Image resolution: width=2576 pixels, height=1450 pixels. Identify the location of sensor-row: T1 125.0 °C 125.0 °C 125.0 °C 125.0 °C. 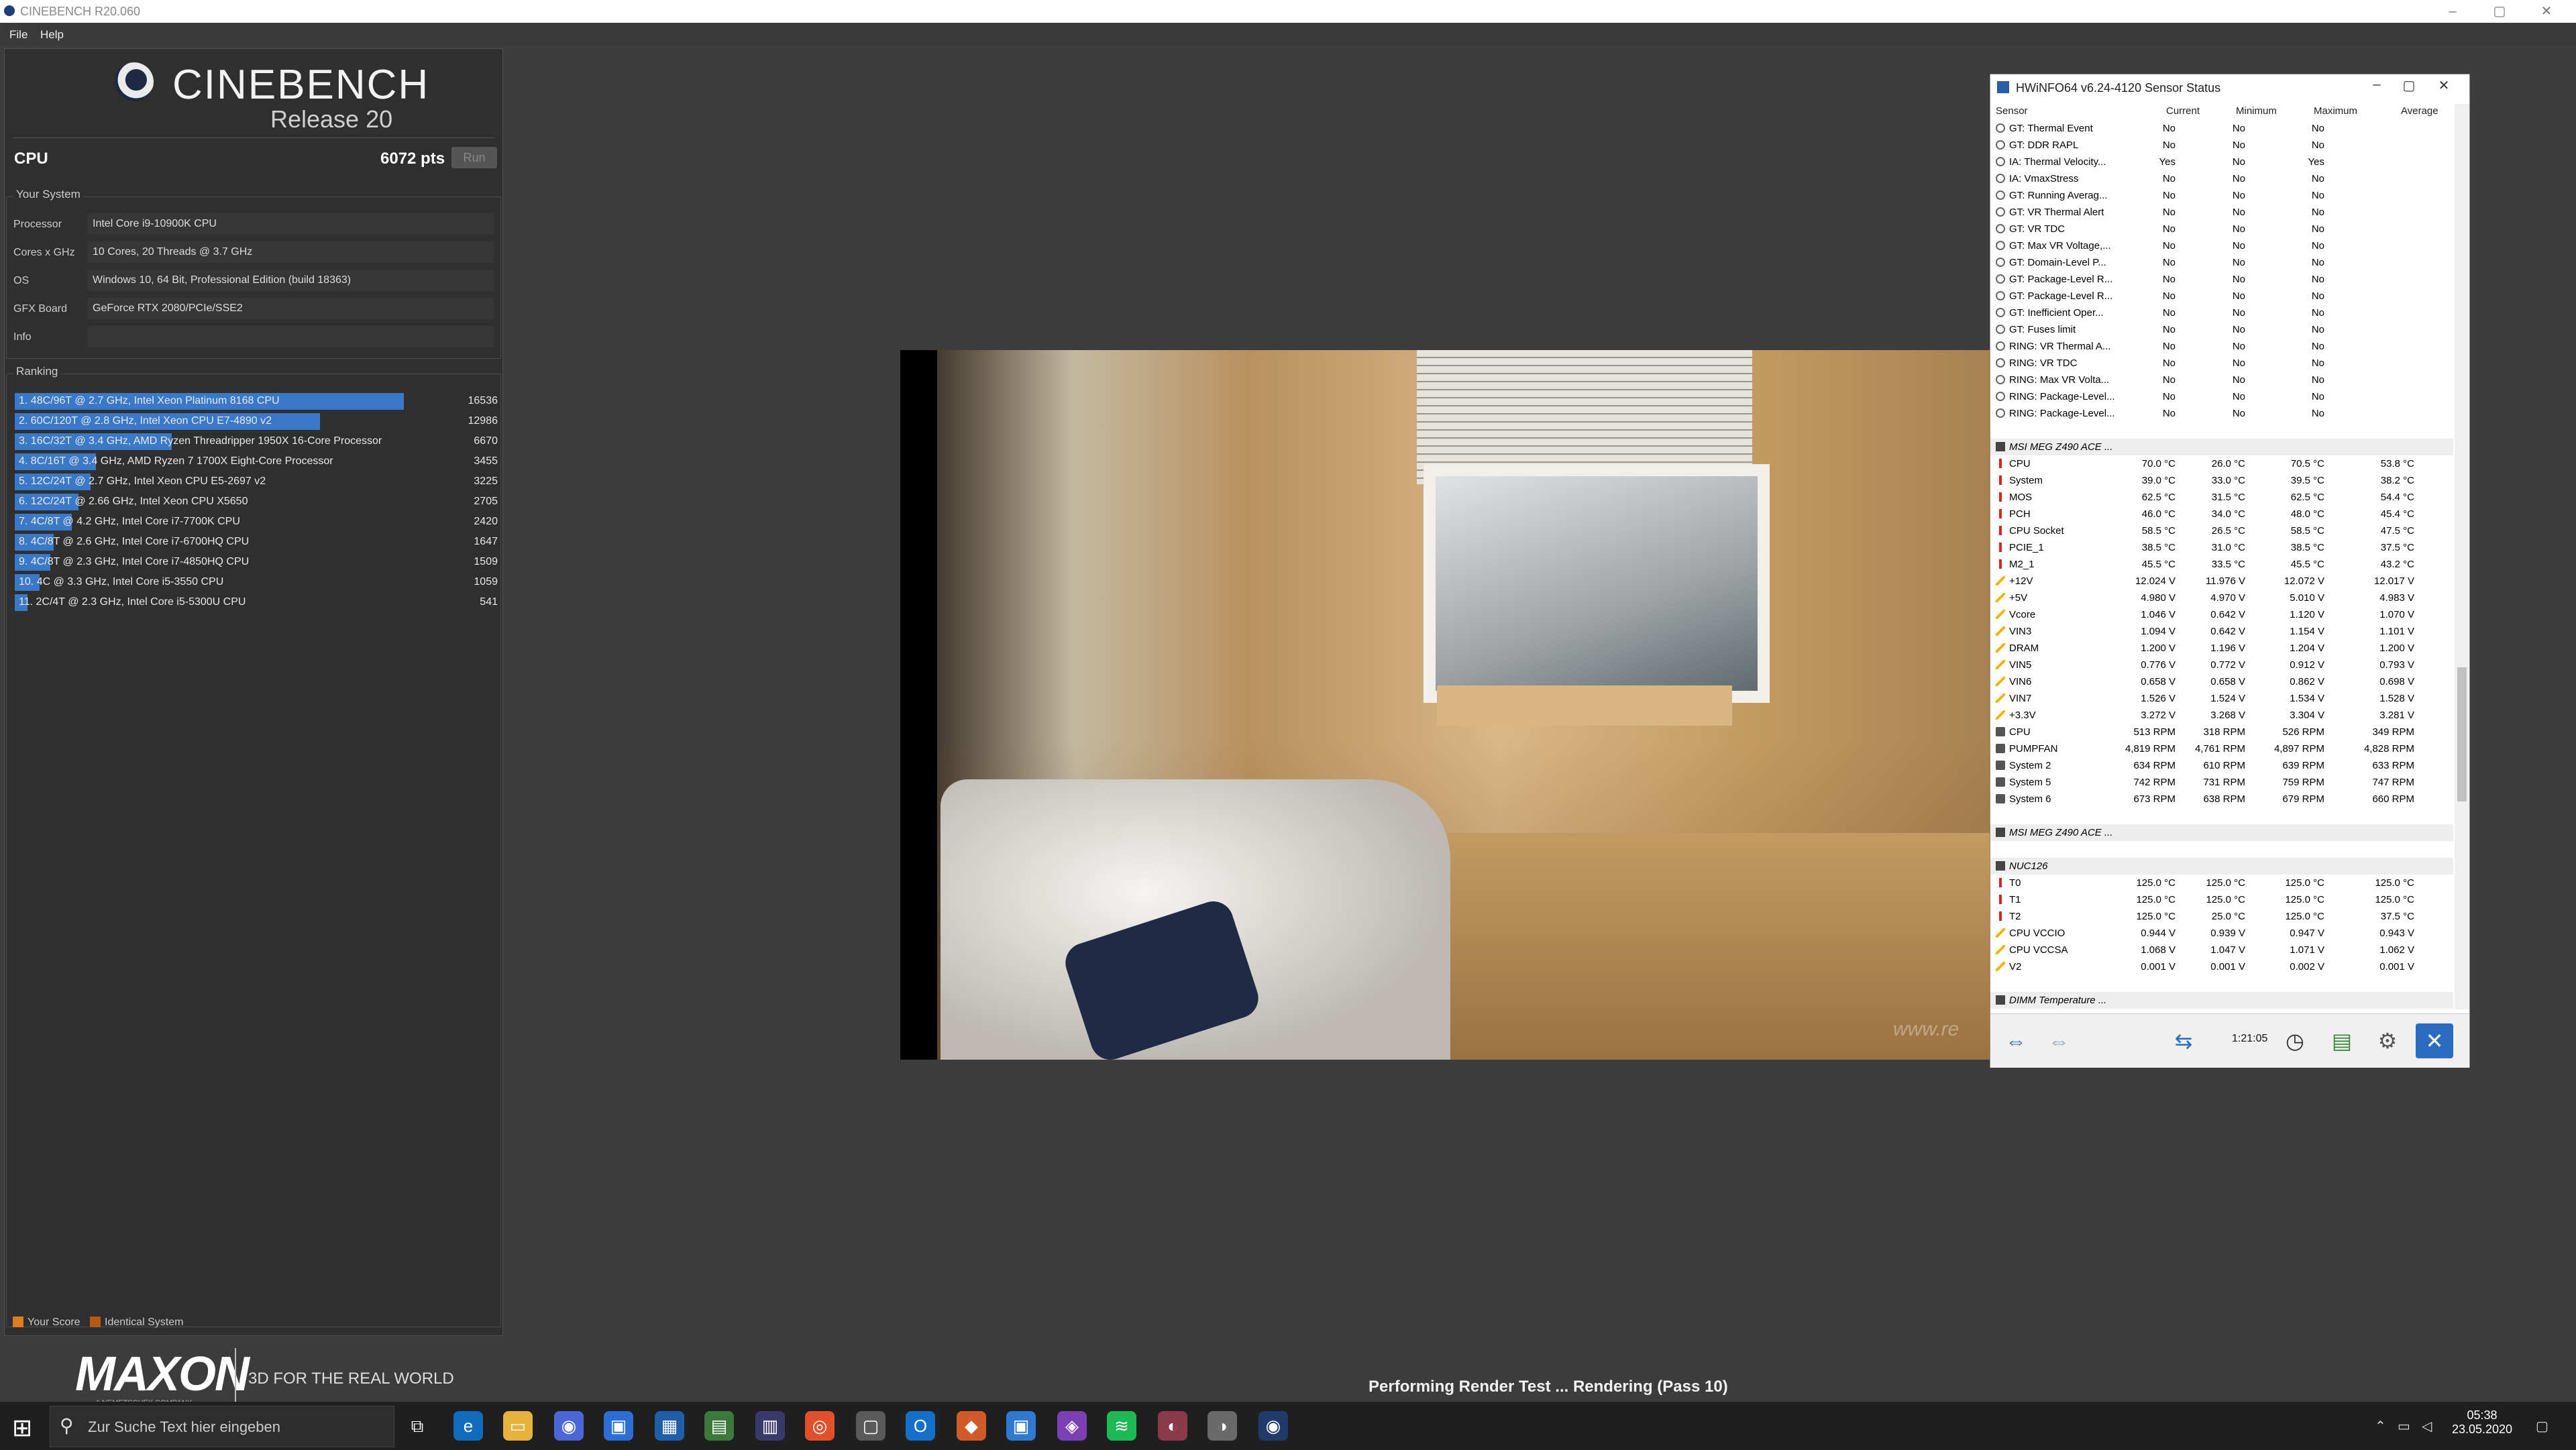
(2221, 899).